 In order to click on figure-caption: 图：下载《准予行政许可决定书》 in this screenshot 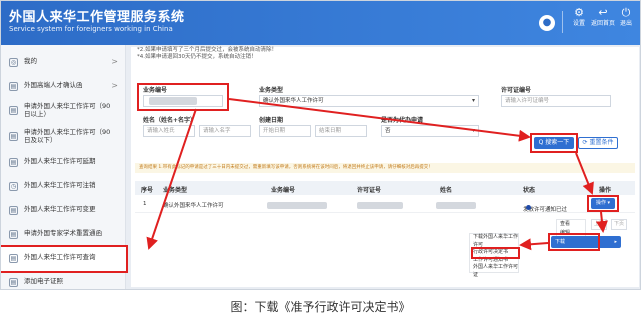, I will do `click(320, 307)`.